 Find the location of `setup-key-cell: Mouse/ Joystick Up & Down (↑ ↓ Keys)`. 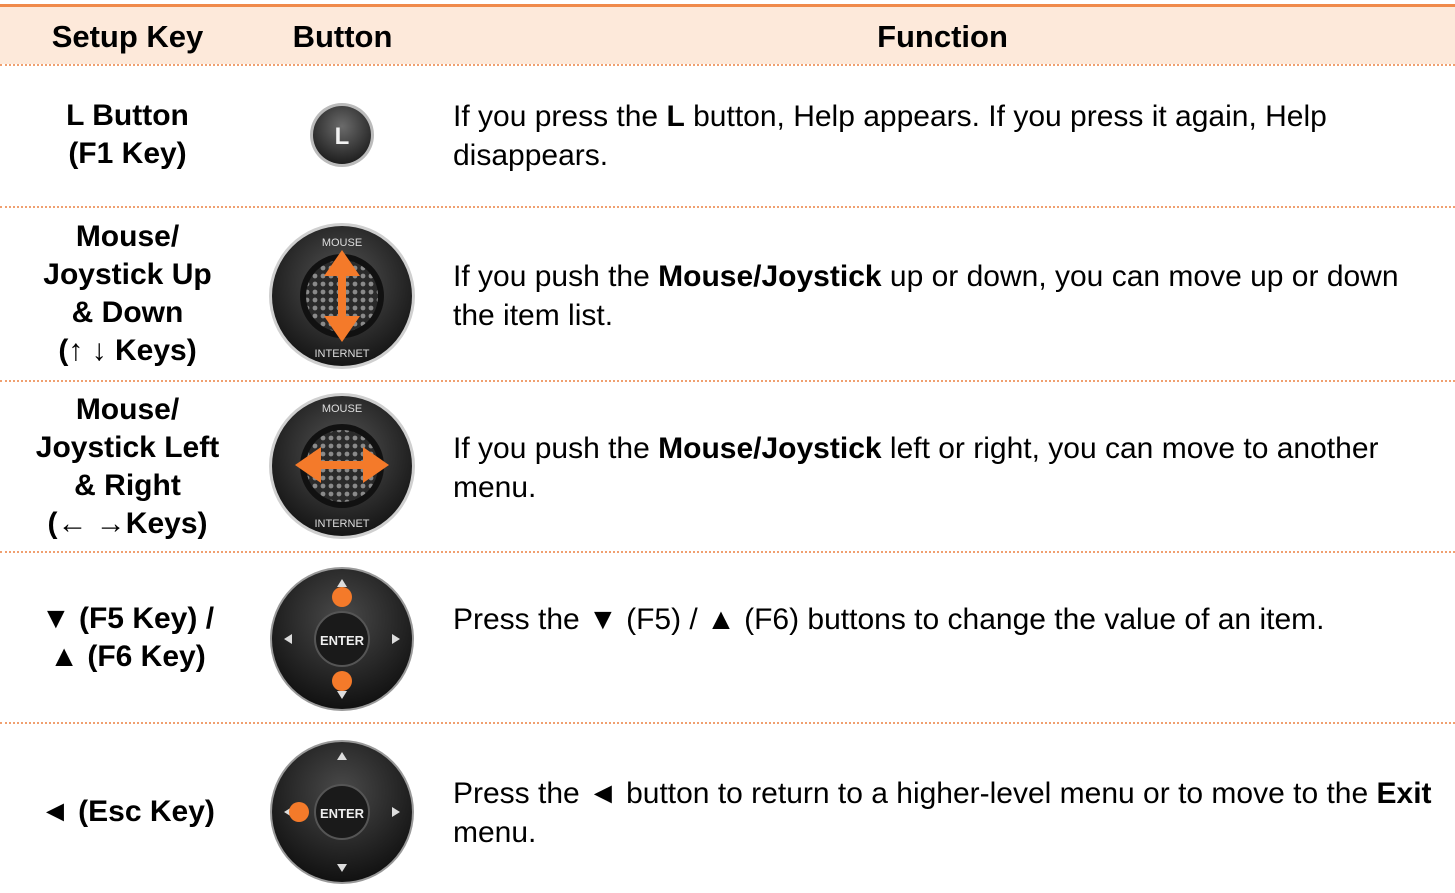

setup-key-cell: Mouse/ Joystick Up & Down (↑ ↓ Keys) is located at coordinates (127, 293).